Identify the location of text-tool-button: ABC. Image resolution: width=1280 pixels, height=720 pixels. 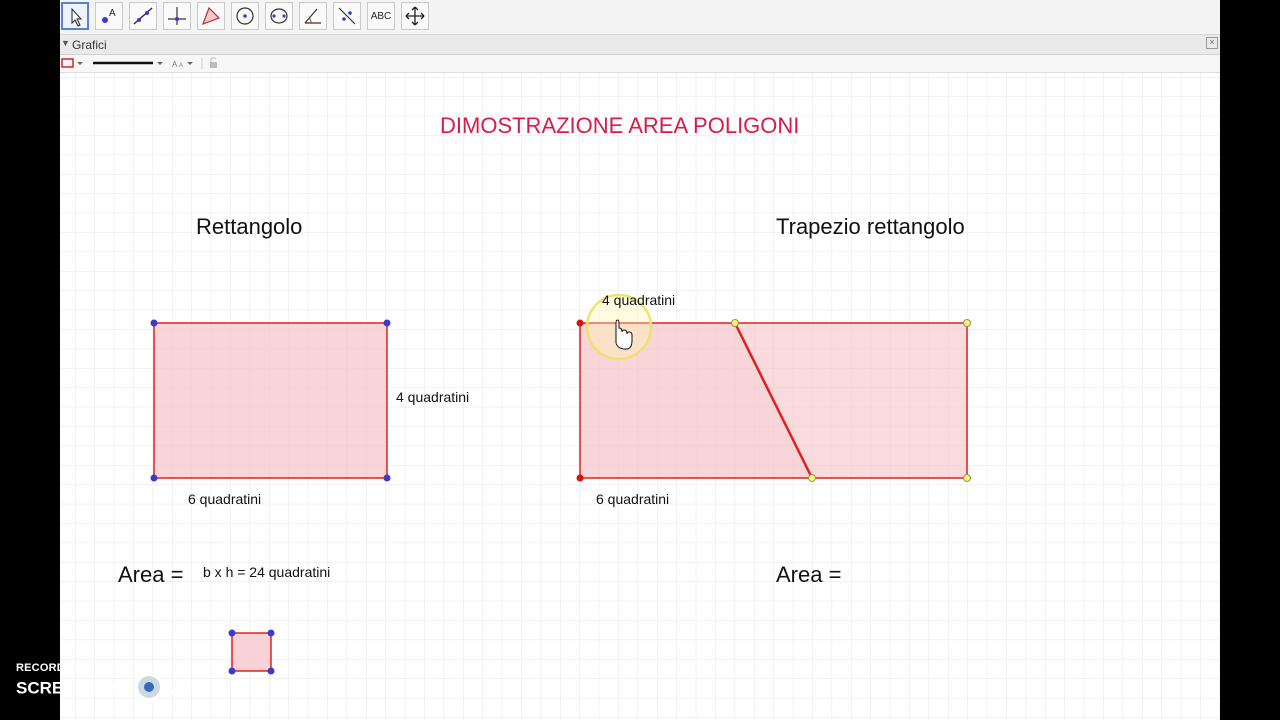
(381, 16).